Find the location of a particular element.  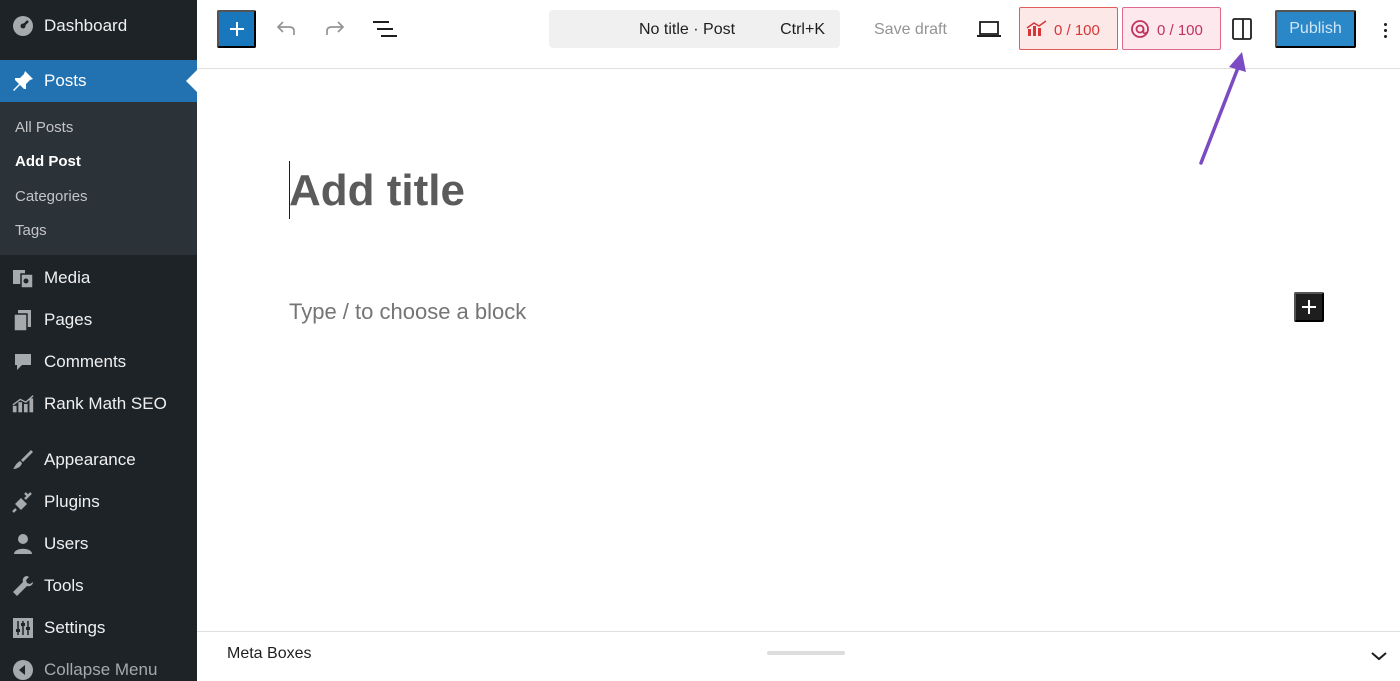

menu-label: Pages is located at coordinates (68, 319).